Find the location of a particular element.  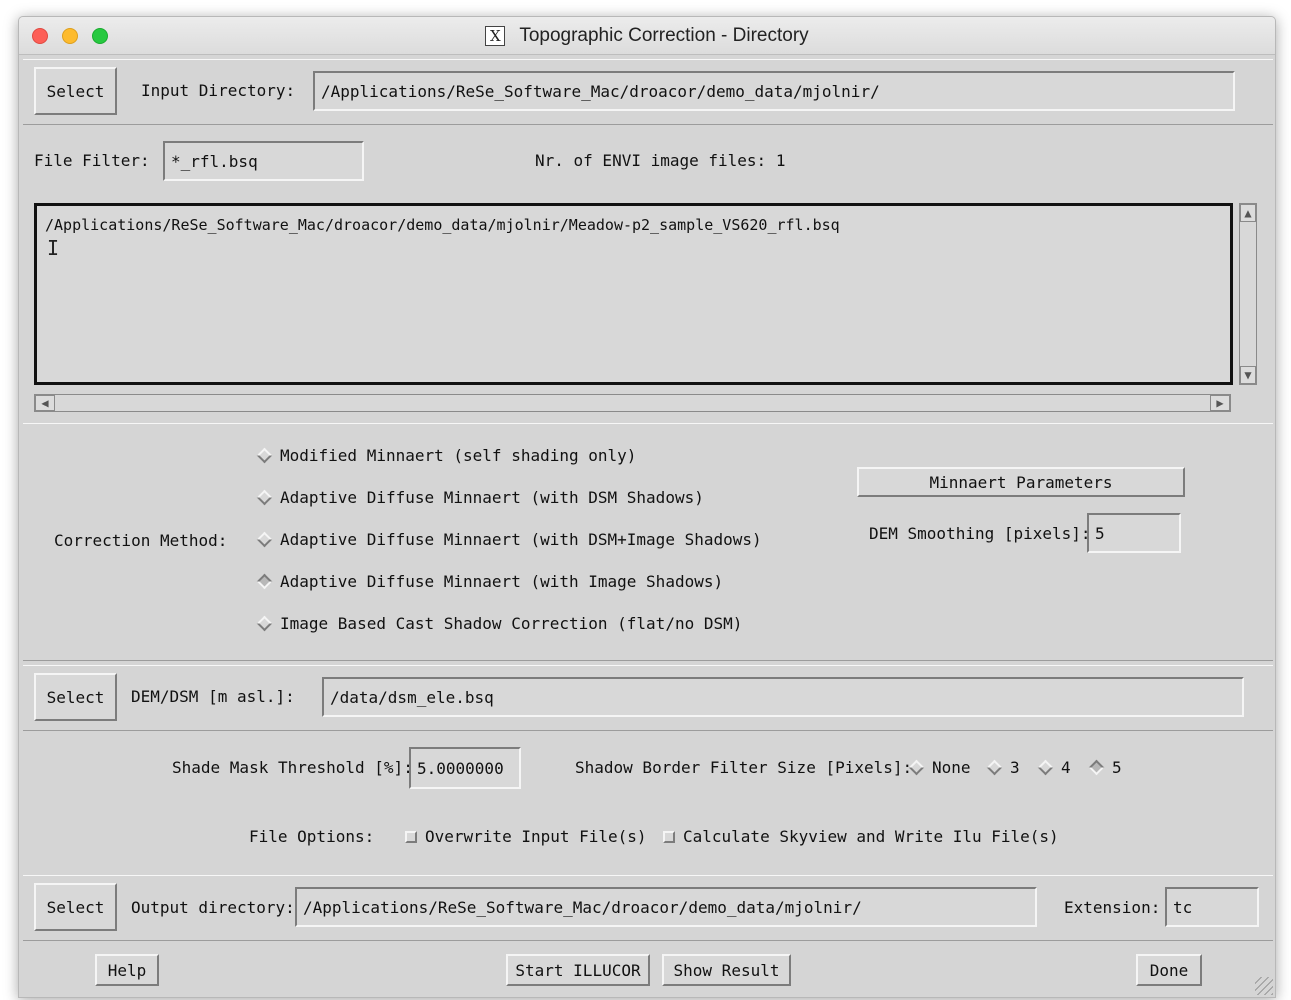

show-result-button: Show Result is located at coordinates (726, 970).